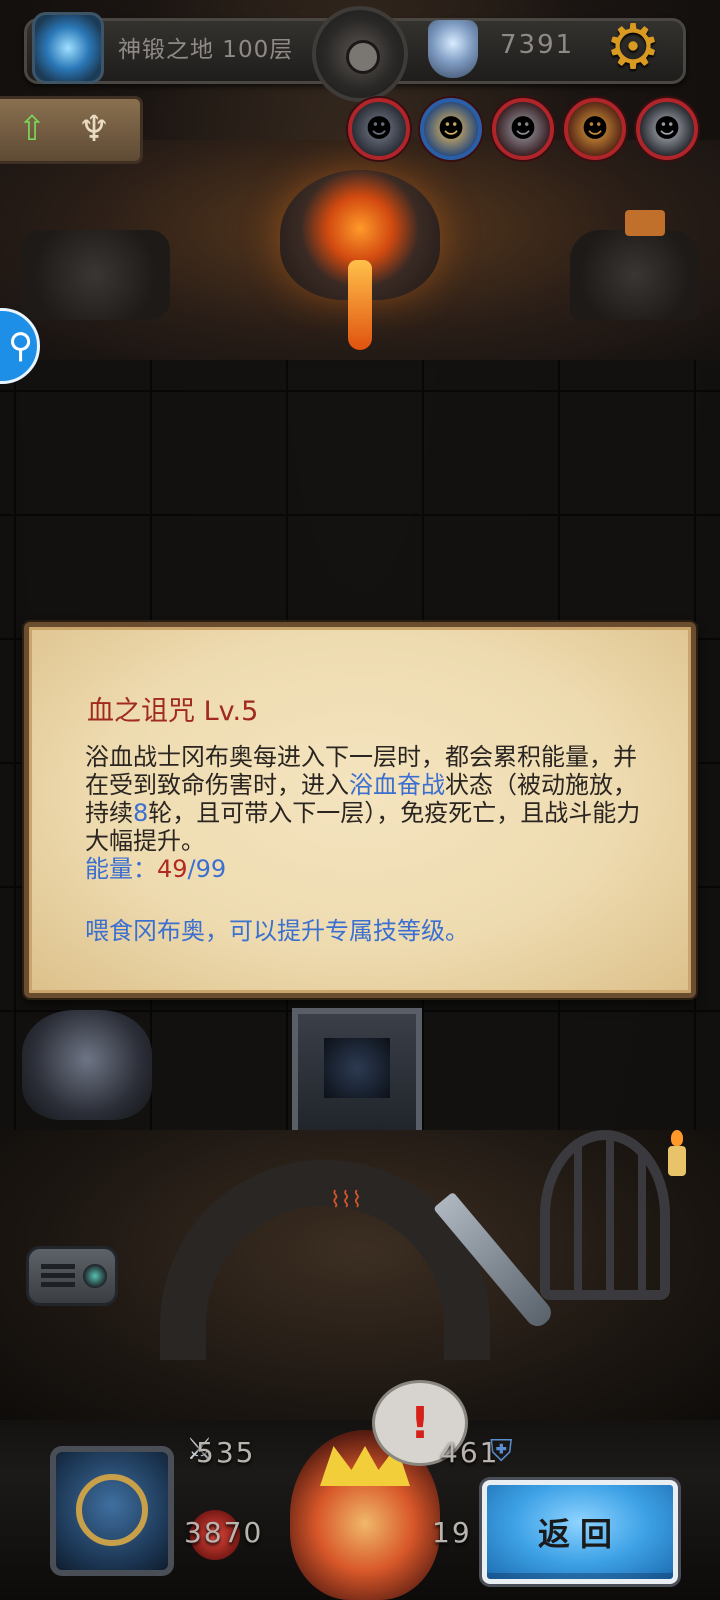  What do you see at coordinates (397, 785) in the screenshot?
I see `desc-highlight-state: 浴血奋战` at bounding box center [397, 785].